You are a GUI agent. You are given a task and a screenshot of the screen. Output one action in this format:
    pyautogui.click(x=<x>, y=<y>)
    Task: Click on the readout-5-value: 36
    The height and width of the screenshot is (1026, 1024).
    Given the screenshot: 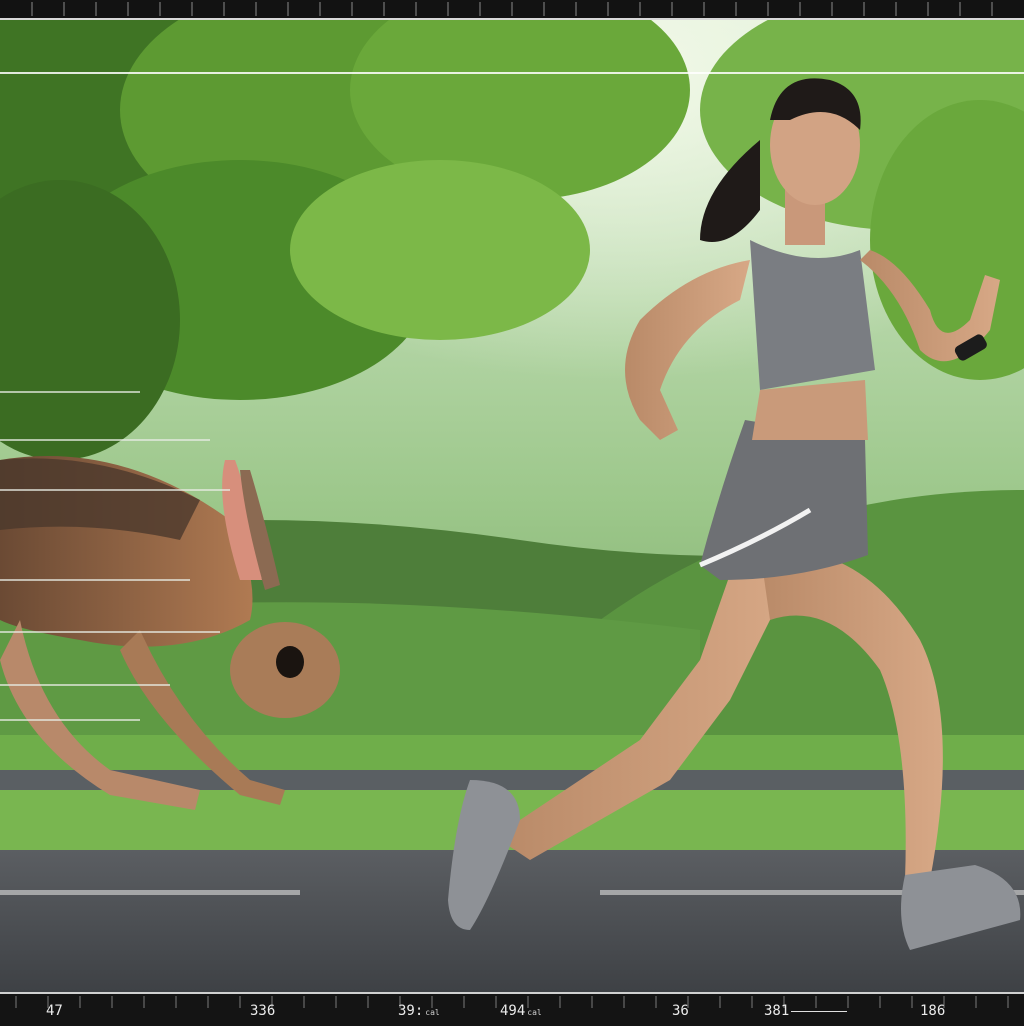 What is the action you would take?
    pyautogui.click(x=680, y=1011)
    